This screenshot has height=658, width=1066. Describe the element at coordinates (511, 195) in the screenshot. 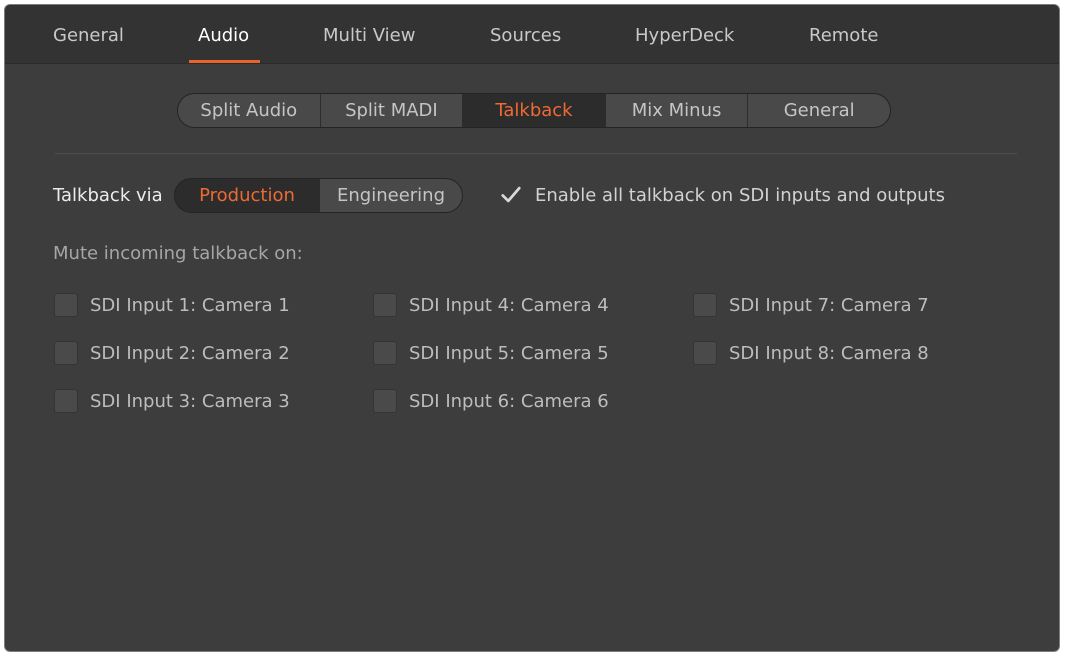

I see `checkmark-icon` at that location.